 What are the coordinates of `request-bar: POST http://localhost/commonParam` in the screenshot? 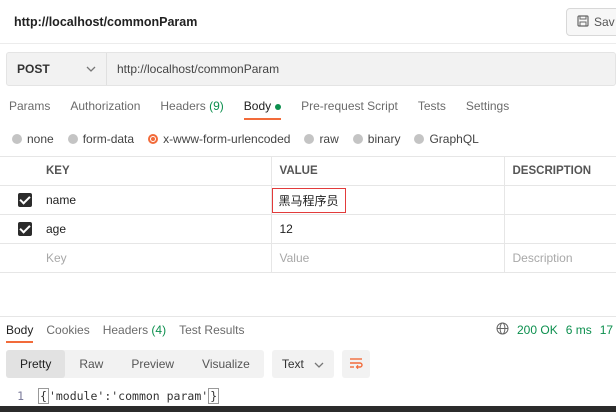 It's located at (311, 69).